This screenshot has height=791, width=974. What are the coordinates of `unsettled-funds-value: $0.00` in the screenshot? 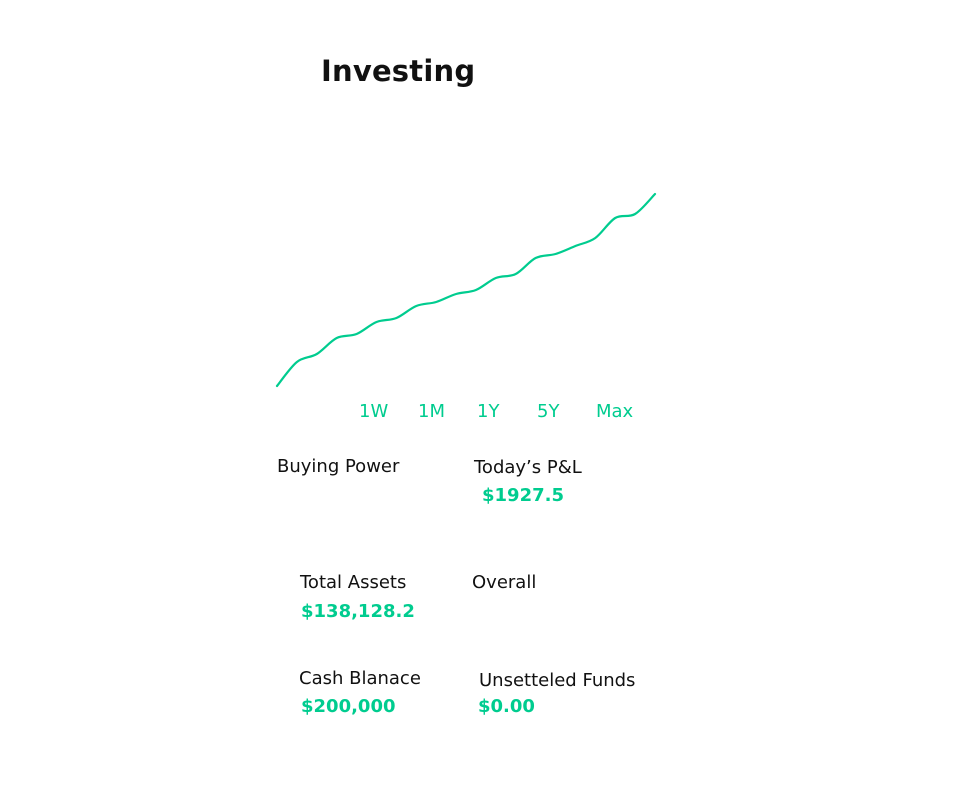 It's located at (506, 706).